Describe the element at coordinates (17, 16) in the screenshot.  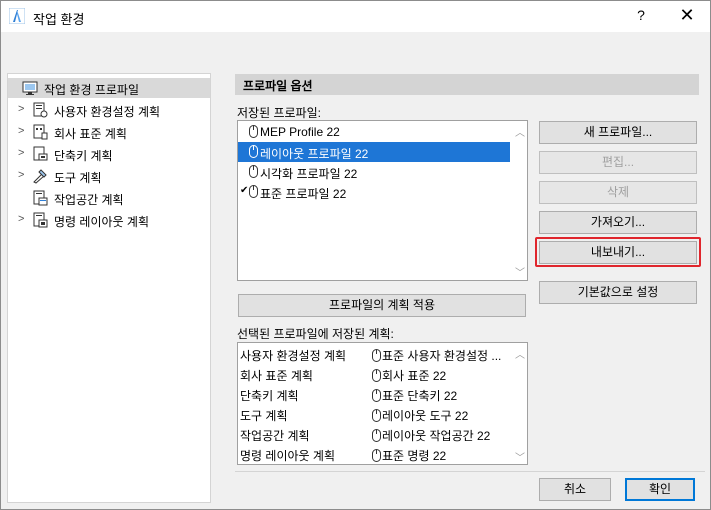
I see `app-icon` at that location.